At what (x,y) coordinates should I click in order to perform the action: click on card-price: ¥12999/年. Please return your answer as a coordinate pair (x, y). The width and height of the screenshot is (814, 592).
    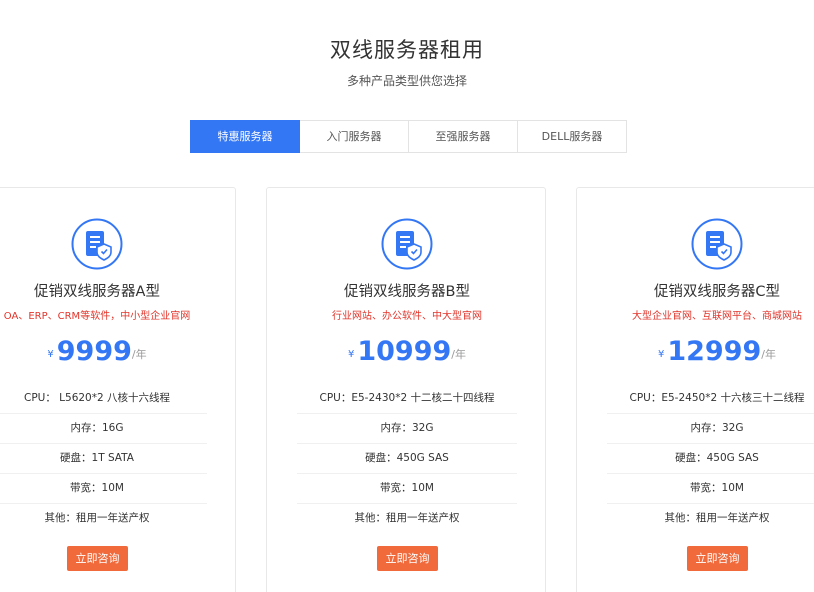
    Looking at the image, I should click on (695, 351).